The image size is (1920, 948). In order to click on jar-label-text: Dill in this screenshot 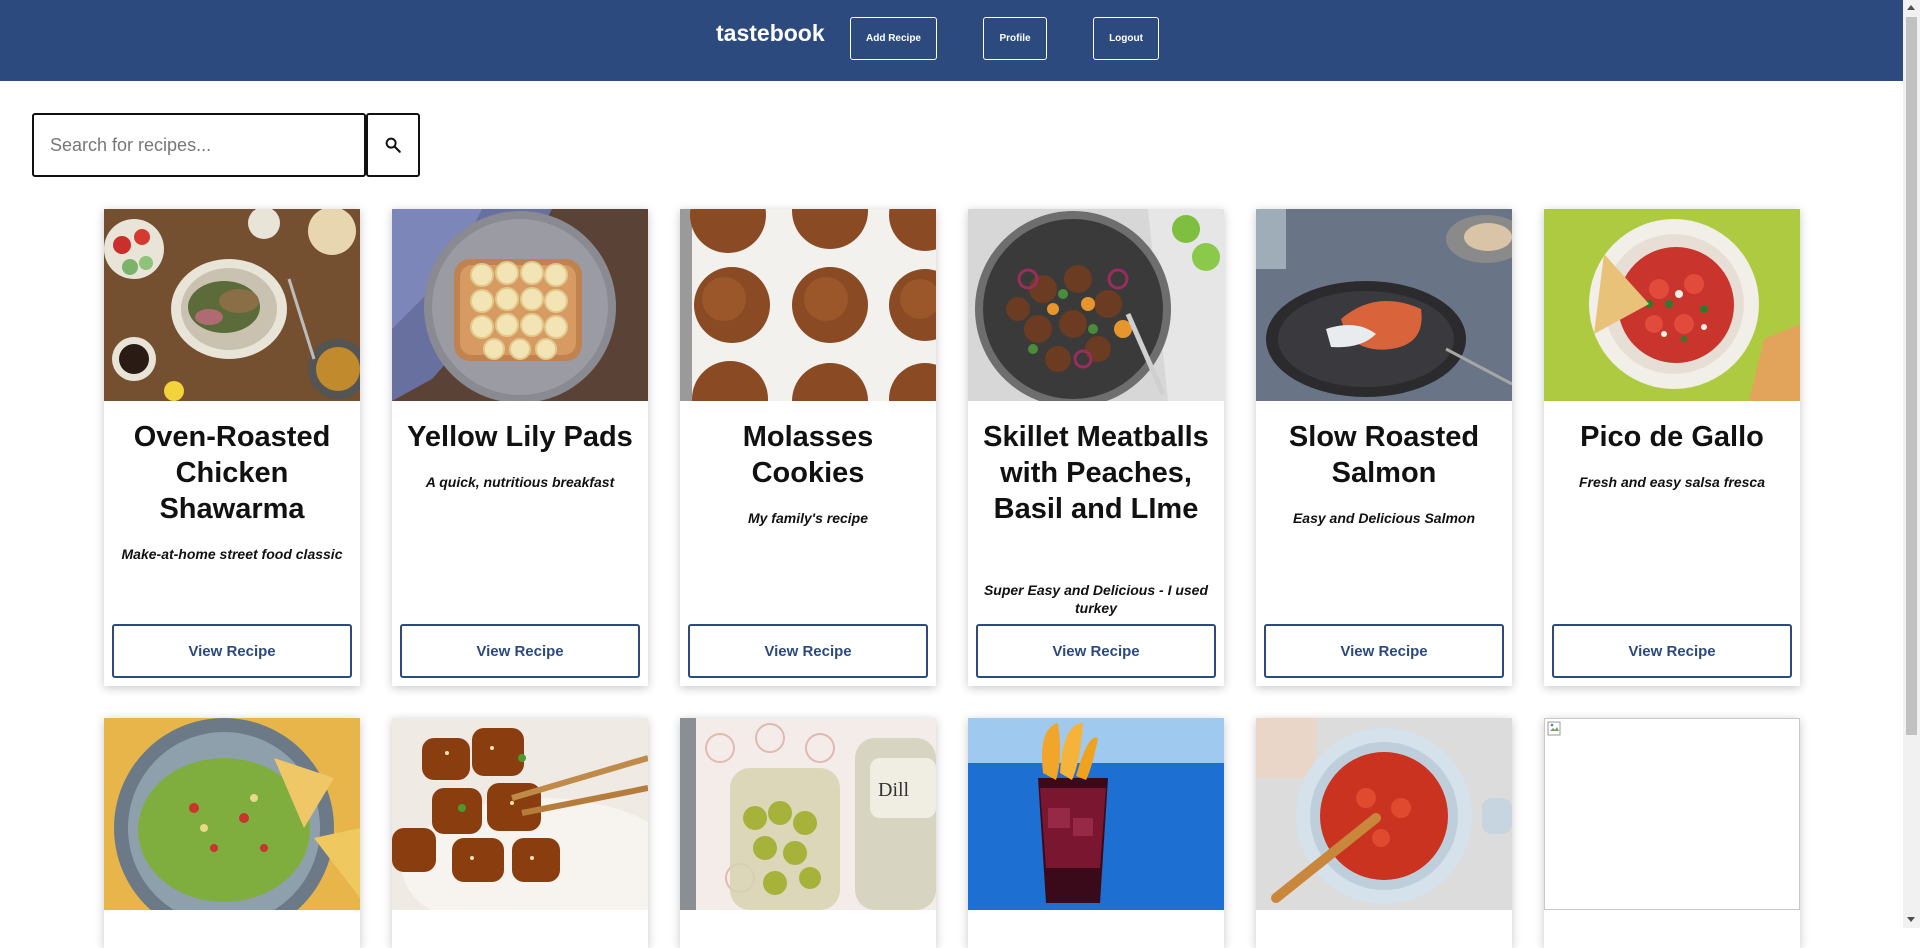, I will do `click(894, 790)`.